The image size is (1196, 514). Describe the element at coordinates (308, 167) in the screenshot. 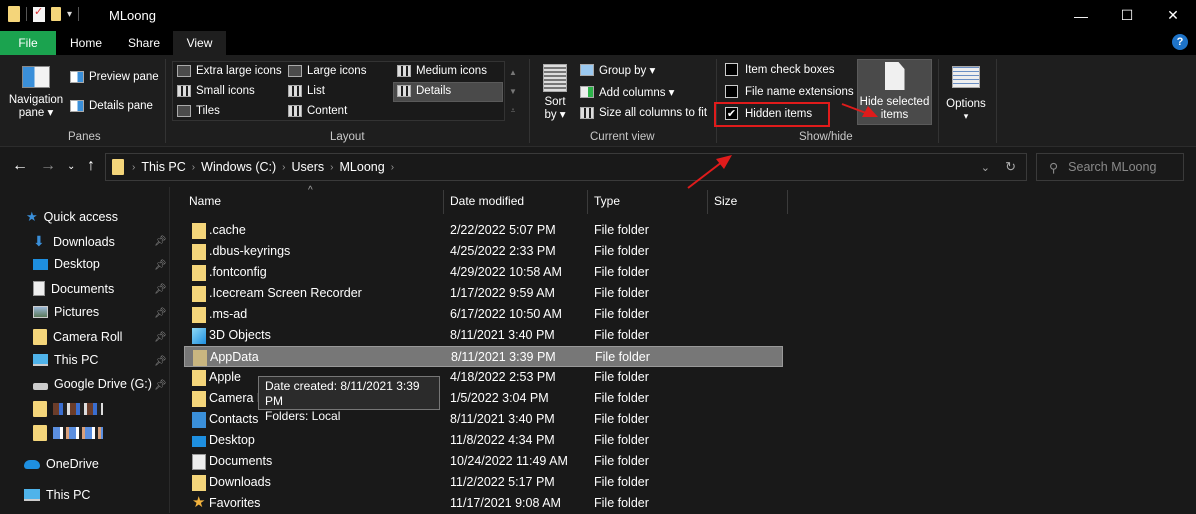

I see `breadcrumb-users: Users` at that location.